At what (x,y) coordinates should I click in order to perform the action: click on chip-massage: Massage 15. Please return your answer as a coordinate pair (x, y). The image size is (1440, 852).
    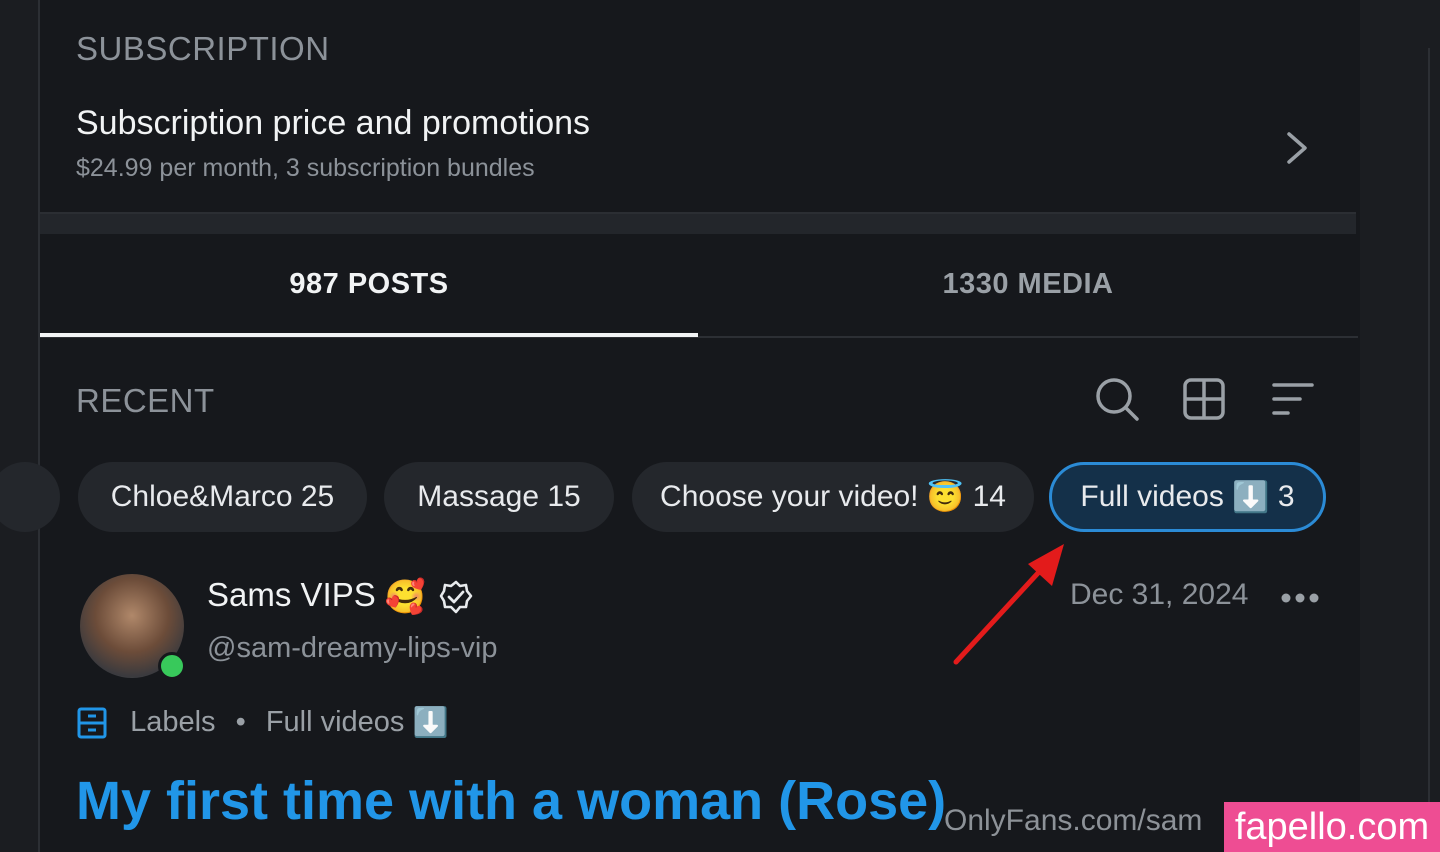
    Looking at the image, I should click on (499, 497).